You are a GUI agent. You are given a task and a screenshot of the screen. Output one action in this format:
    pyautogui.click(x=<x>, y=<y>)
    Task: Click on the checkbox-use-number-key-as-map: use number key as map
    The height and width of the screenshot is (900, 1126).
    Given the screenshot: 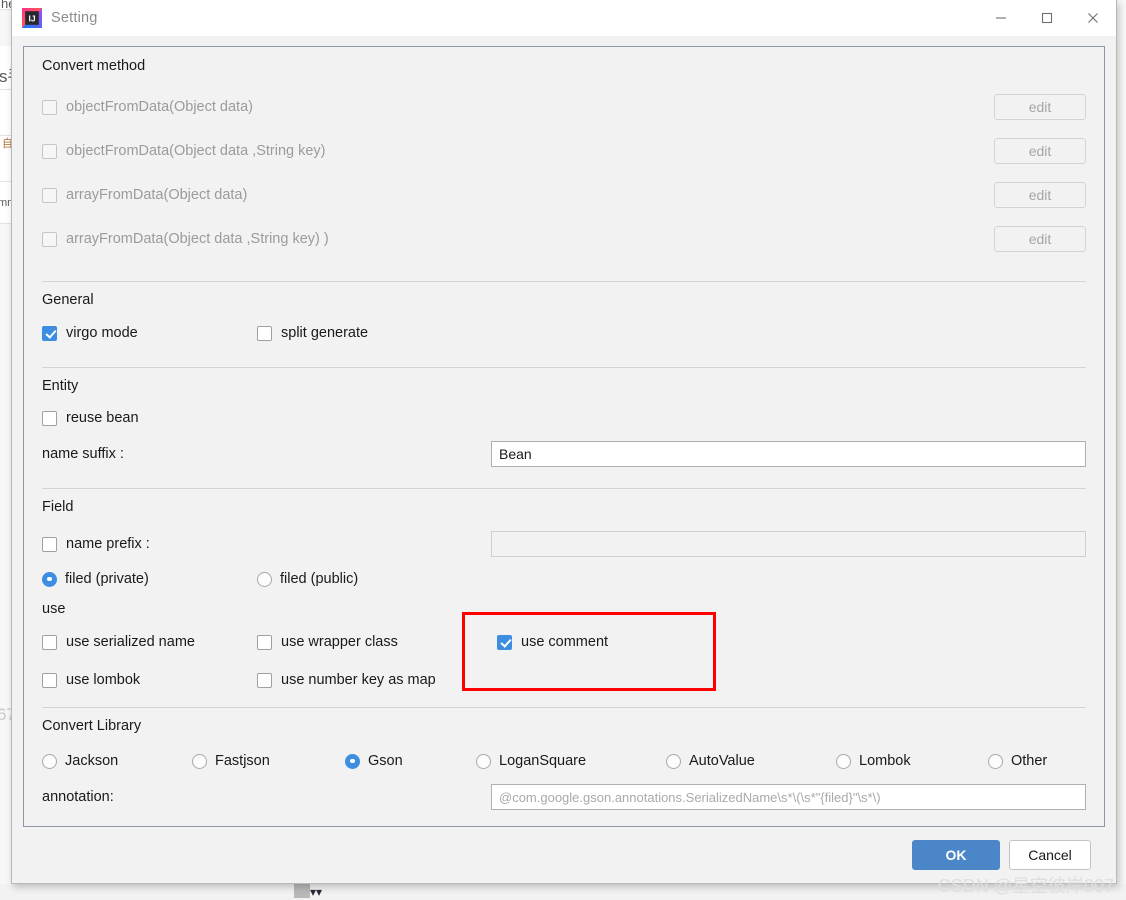 What is the action you would take?
    pyautogui.click(x=346, y=680)
    